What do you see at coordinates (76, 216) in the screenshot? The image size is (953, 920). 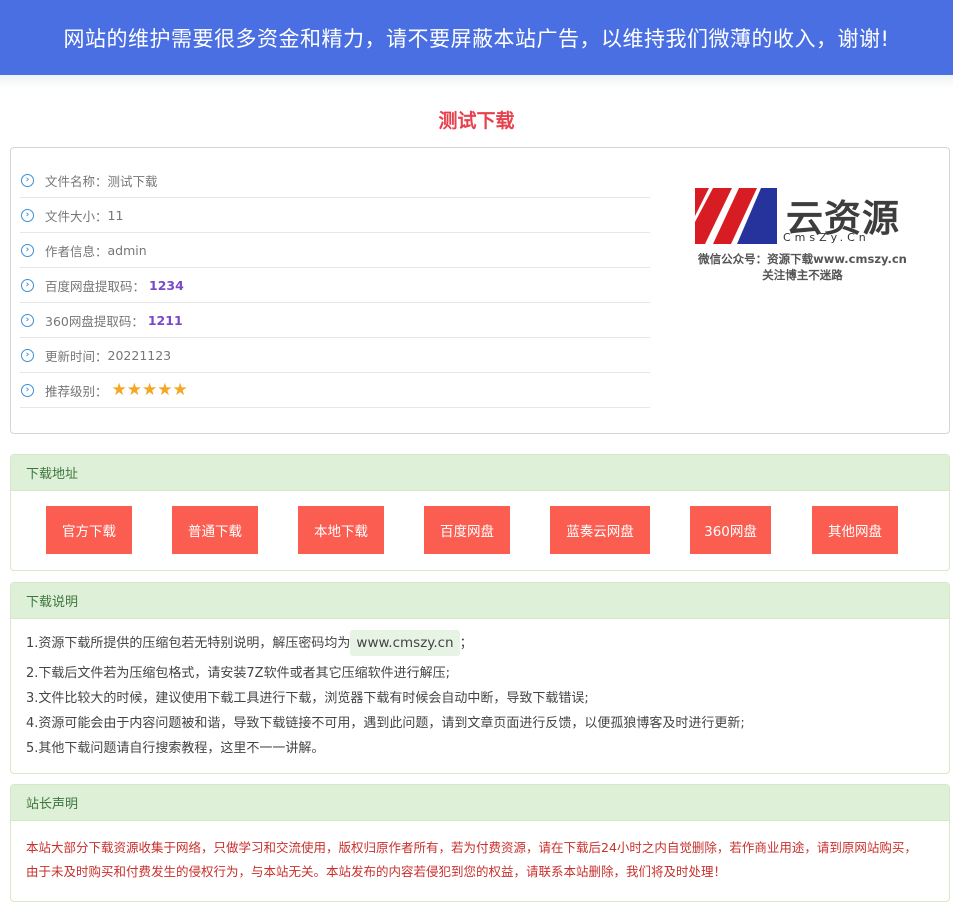 I see `info-label: 文件大小：` at bounding box center [76, 216].